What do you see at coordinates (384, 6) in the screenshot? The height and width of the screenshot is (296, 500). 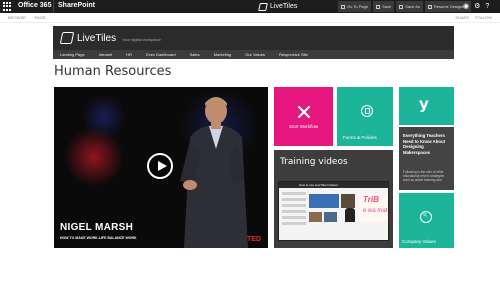 I see `save-button: Save` at bounding box center [384, 6].